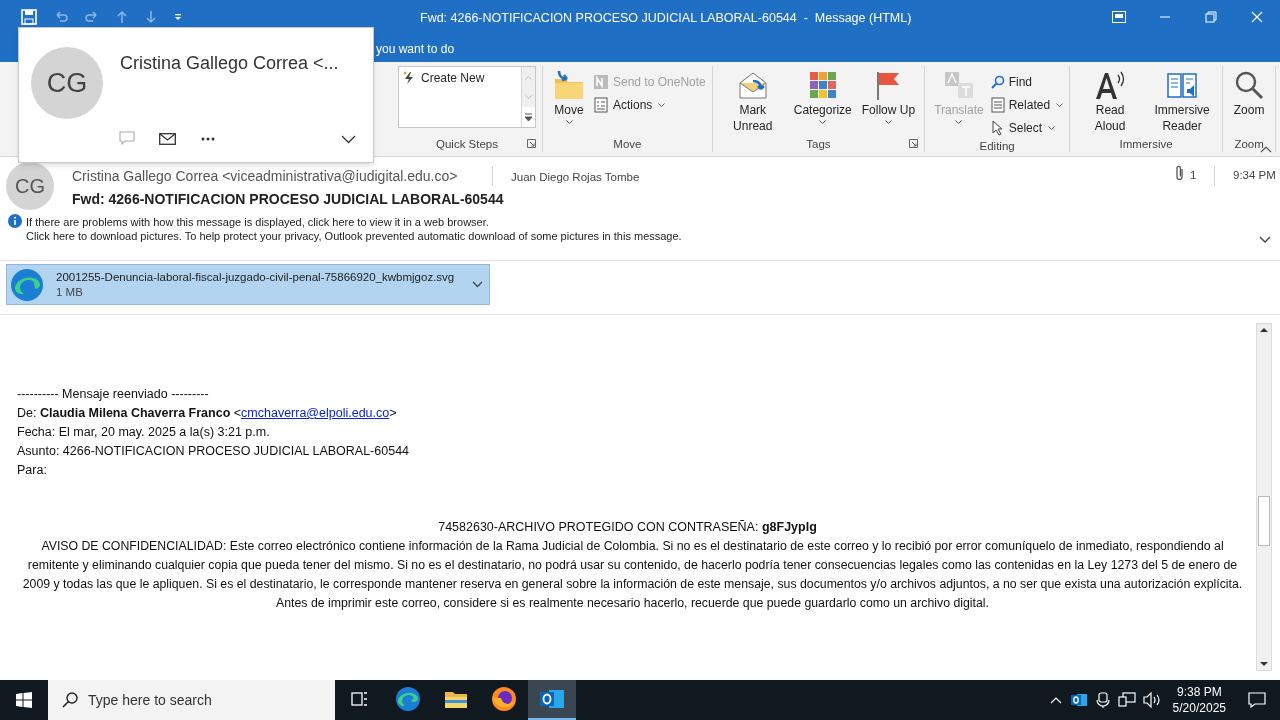 Image resolution: width=1280 pixels, height=720 pixels. Describe the element at coordinates (129, 413) in the screenshot. I see `from-line: De: Claudia Milena Chaverra Franco <` at that location.